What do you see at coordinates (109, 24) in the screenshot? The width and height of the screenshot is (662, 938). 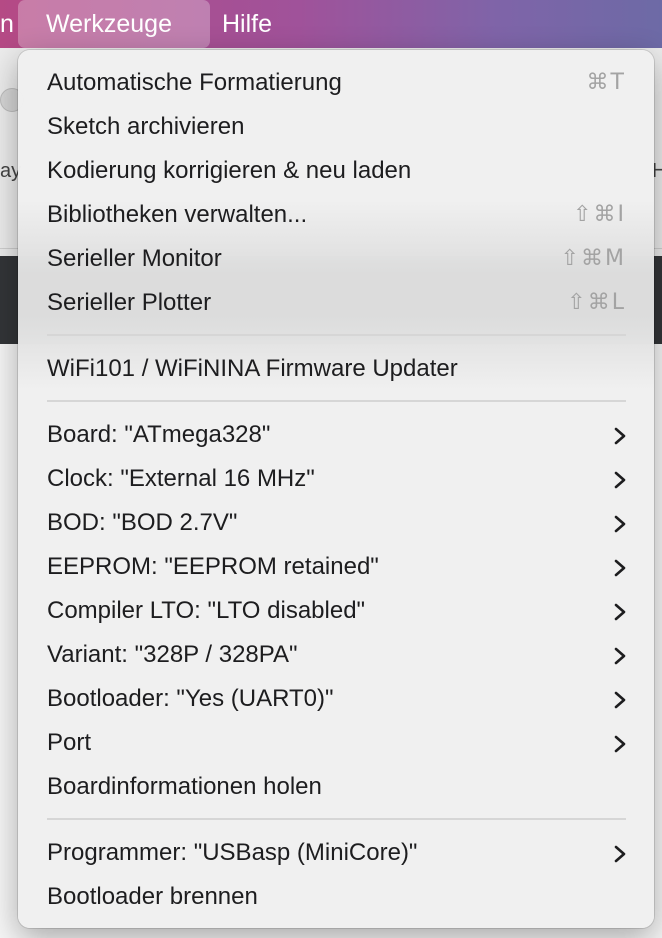 I see `menubar-item-tools: Werkzeuge` at bounding box center [109, 24].